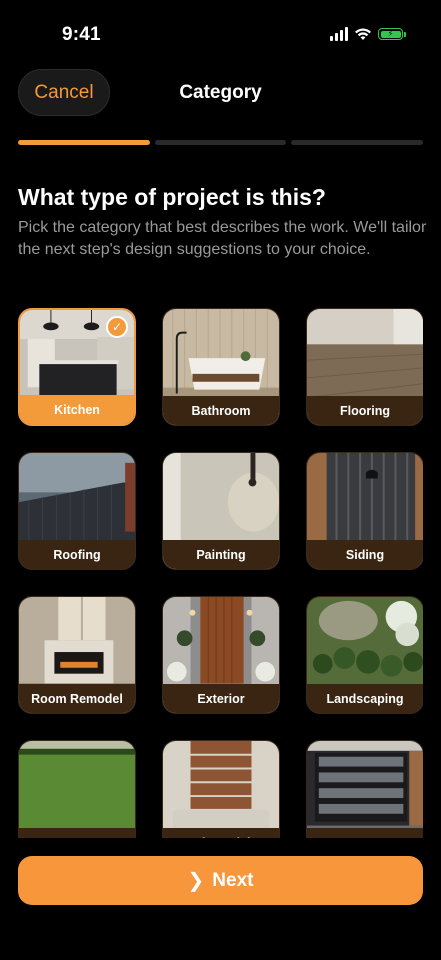  Describe the element at coordinates (233, 880) in the screenshot. I see `next-button-label: Next` at that location.